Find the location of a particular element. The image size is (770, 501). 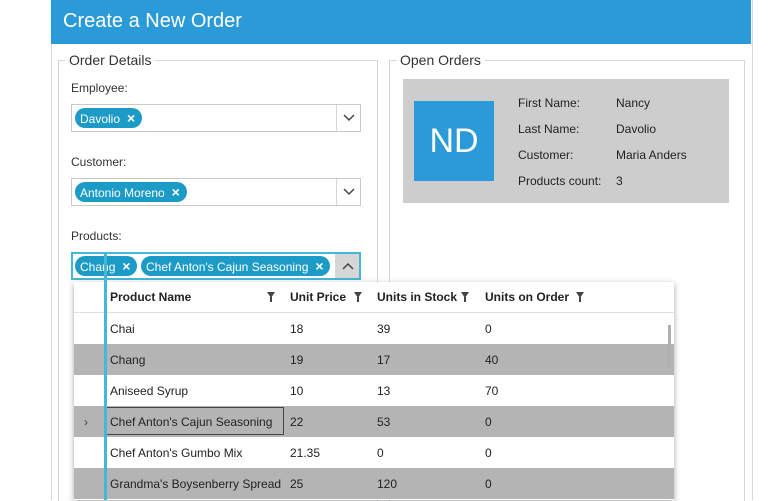

column-header-units-in-stock: Units in Stock is located at coordinates (417, 297).